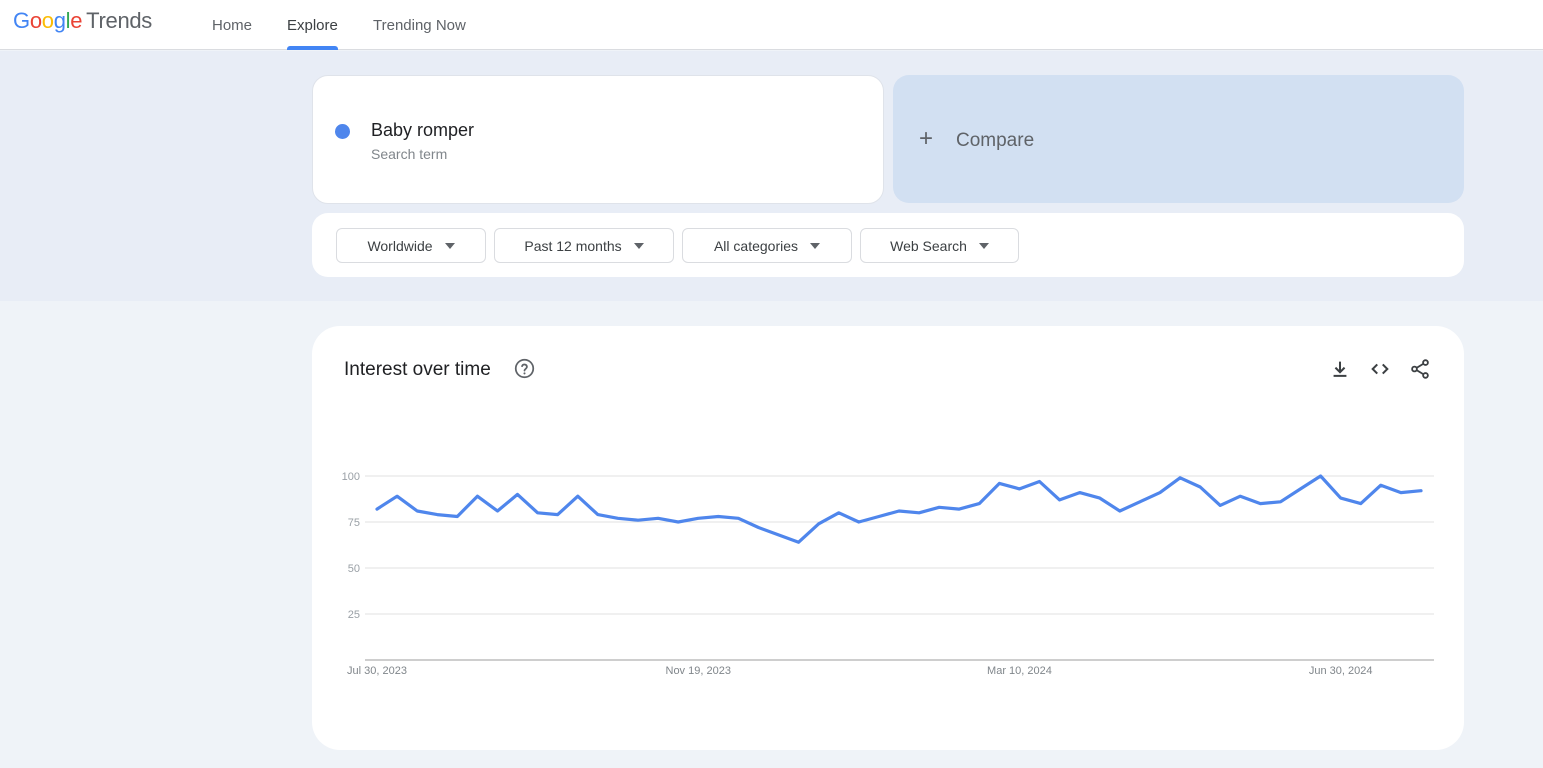 The image size is (1543, 768). Describe the element at coordinates (771, 25) in the screenshot. I see `top-app-bar: Google Trends Home Explore Trending Now` at that location.